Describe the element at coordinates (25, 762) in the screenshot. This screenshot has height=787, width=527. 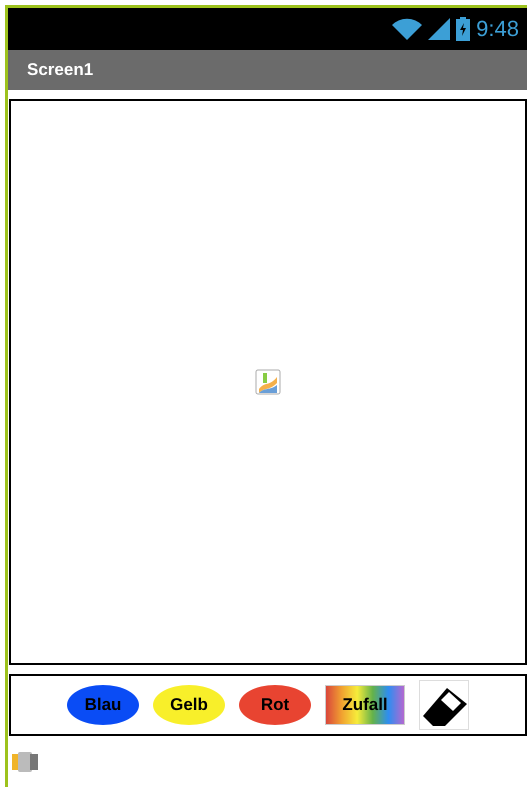
I see `component-icon` at that location.